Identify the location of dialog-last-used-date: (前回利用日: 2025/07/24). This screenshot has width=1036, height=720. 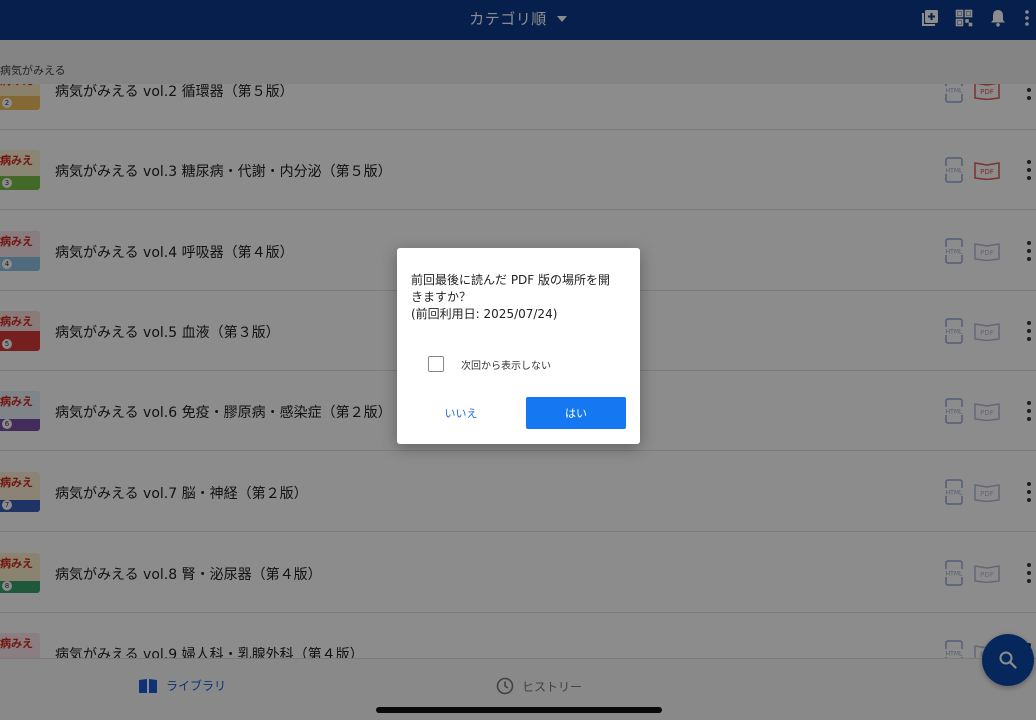
(484, 314).